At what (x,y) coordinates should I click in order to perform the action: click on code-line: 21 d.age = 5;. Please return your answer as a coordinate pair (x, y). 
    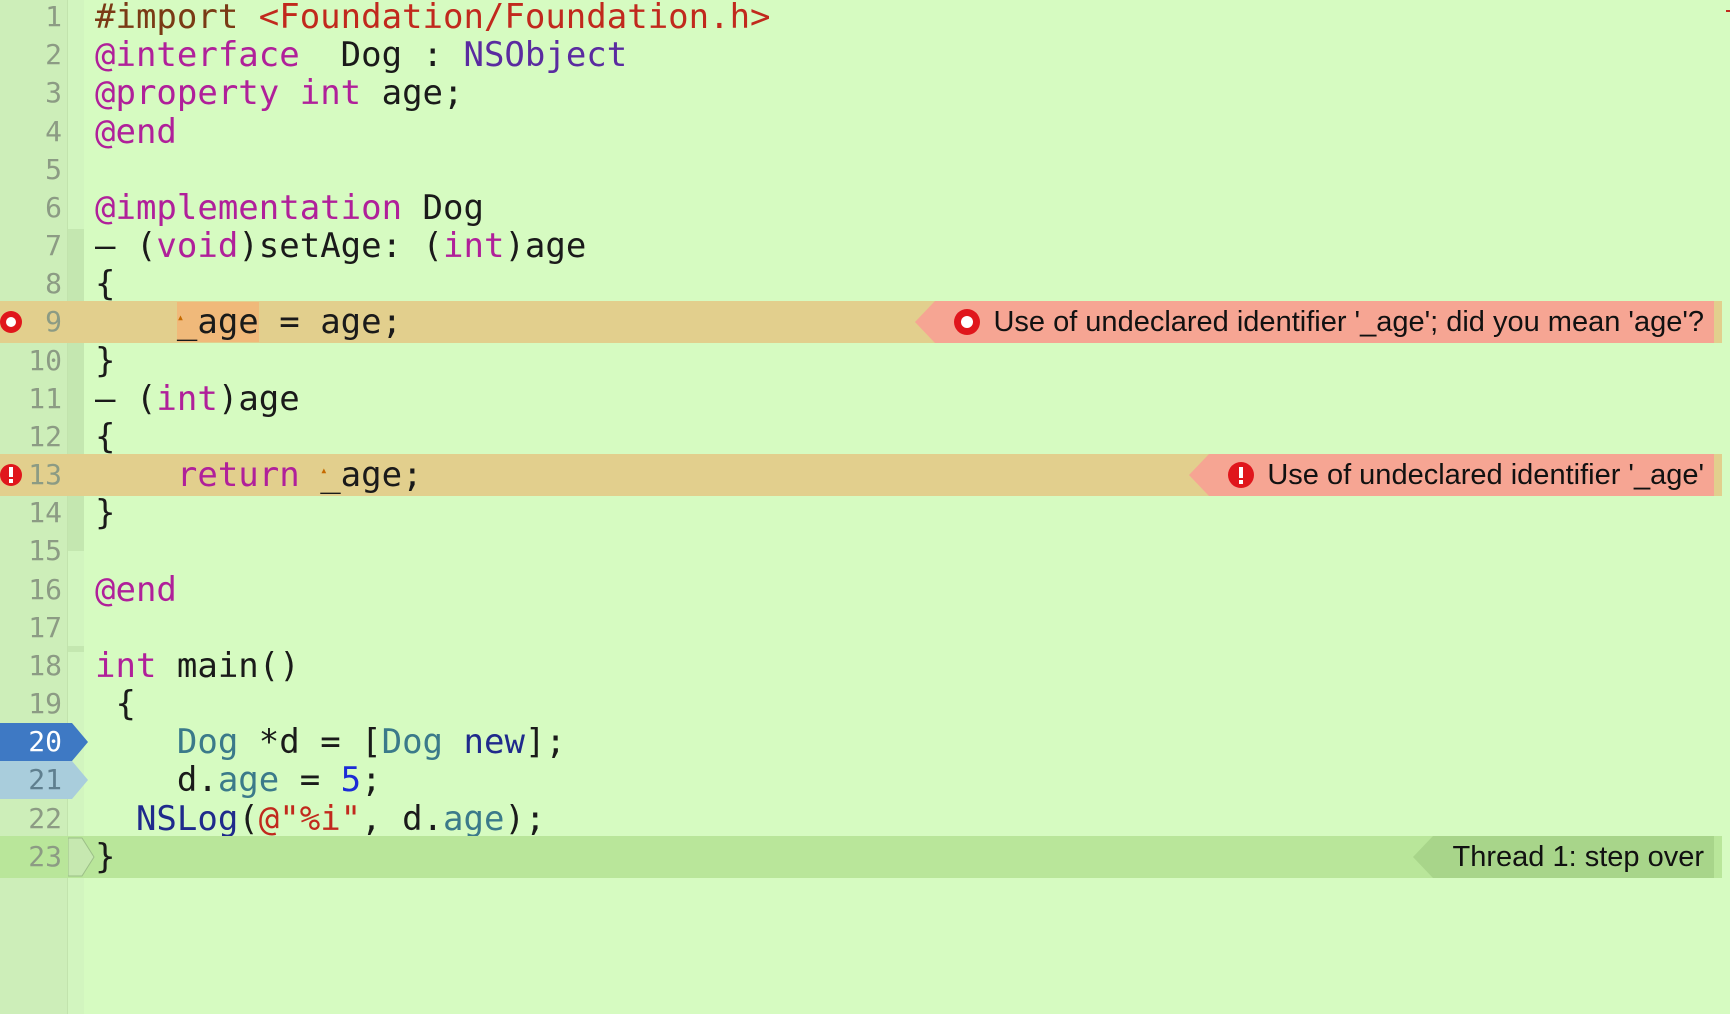
    Looking at the image, I should click on (861, 780).